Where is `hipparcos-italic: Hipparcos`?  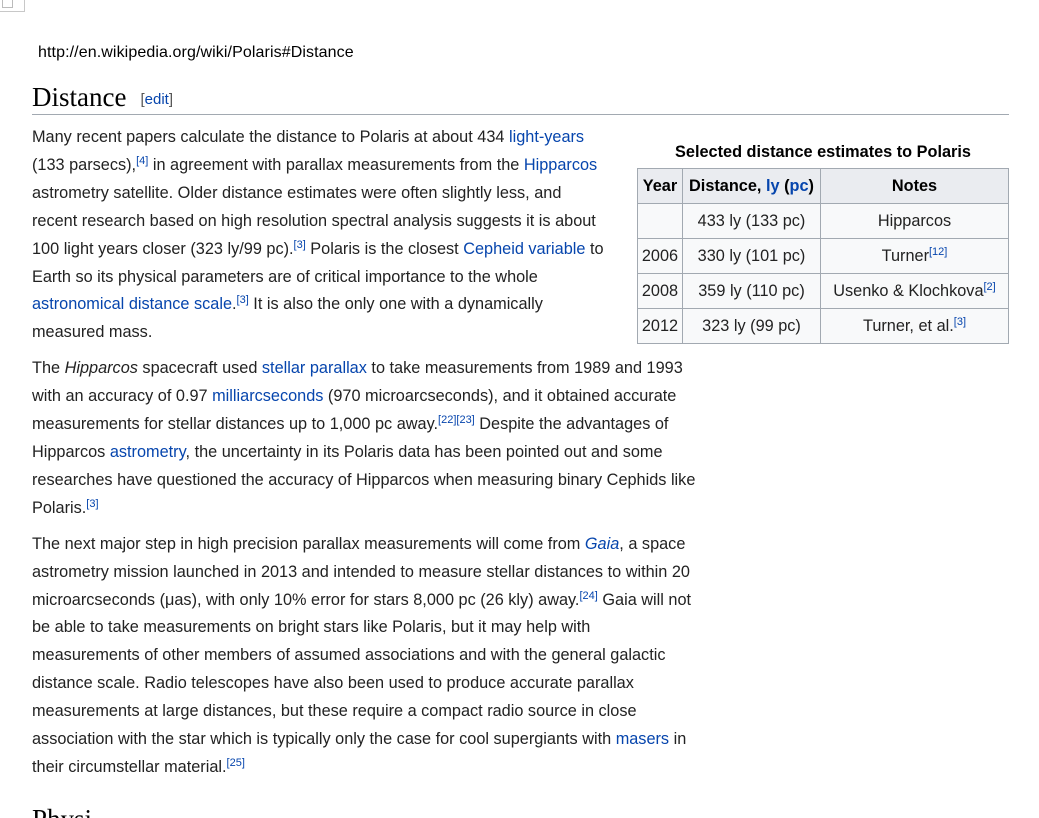 hipparcos-italic: Hipparcos is located at coordinates (101, 368).